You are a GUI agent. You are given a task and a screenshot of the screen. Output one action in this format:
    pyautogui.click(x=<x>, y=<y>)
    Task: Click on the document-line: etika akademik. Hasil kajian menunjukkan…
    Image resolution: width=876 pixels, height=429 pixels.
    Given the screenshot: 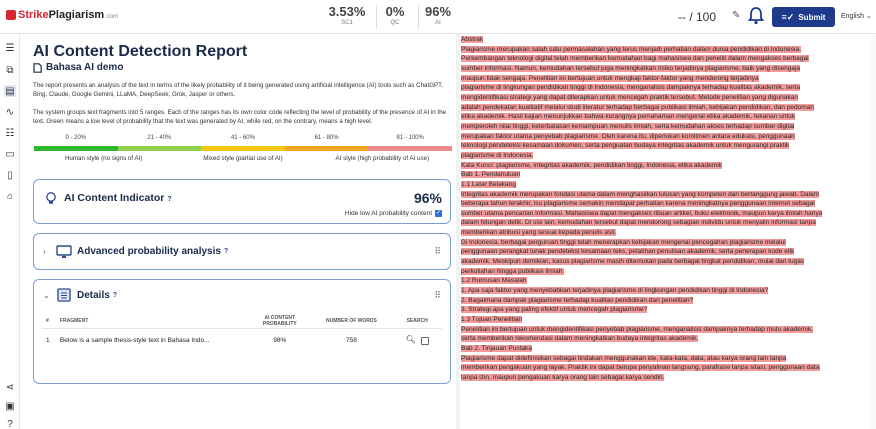 What is the action you would take?
    pyautogui.click(x=667, y=117)
    